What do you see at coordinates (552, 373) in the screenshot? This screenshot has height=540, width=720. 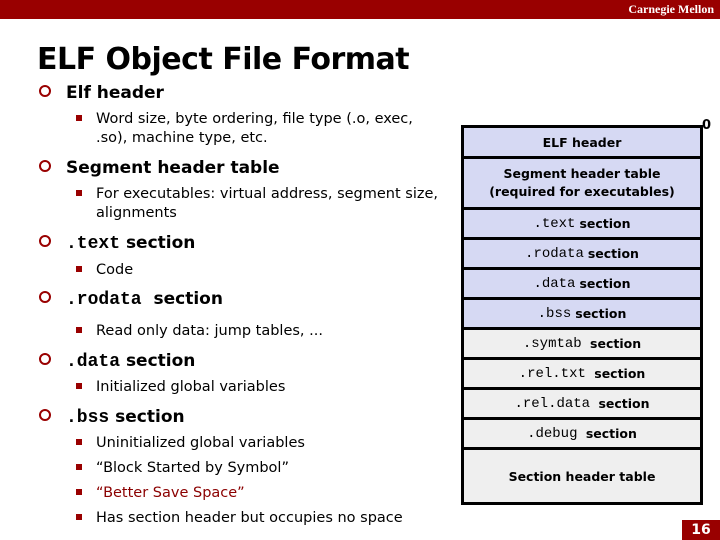 I see `cell-mono-label: .rel.txt` at bounding box center [552, 373].